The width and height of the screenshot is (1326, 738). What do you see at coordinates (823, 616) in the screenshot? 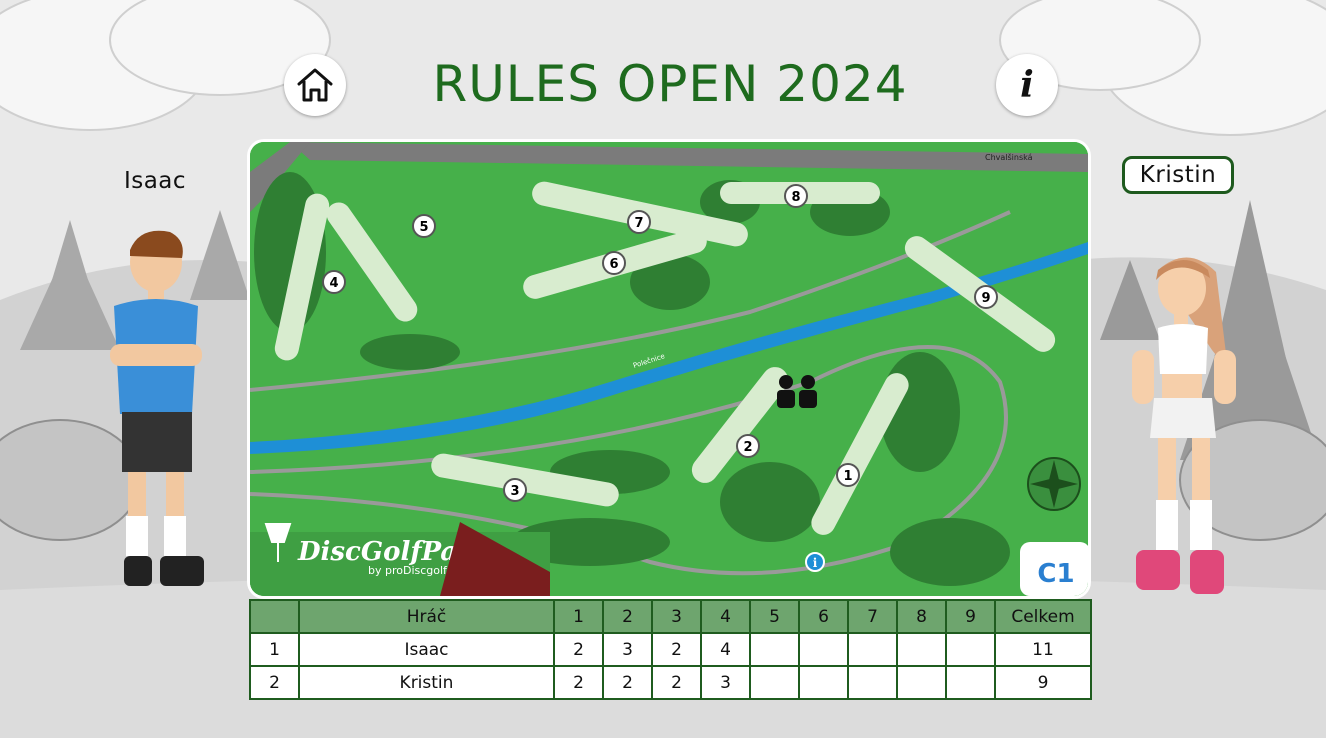
I see `header-cell: 6` at bounding box center [823, 616].